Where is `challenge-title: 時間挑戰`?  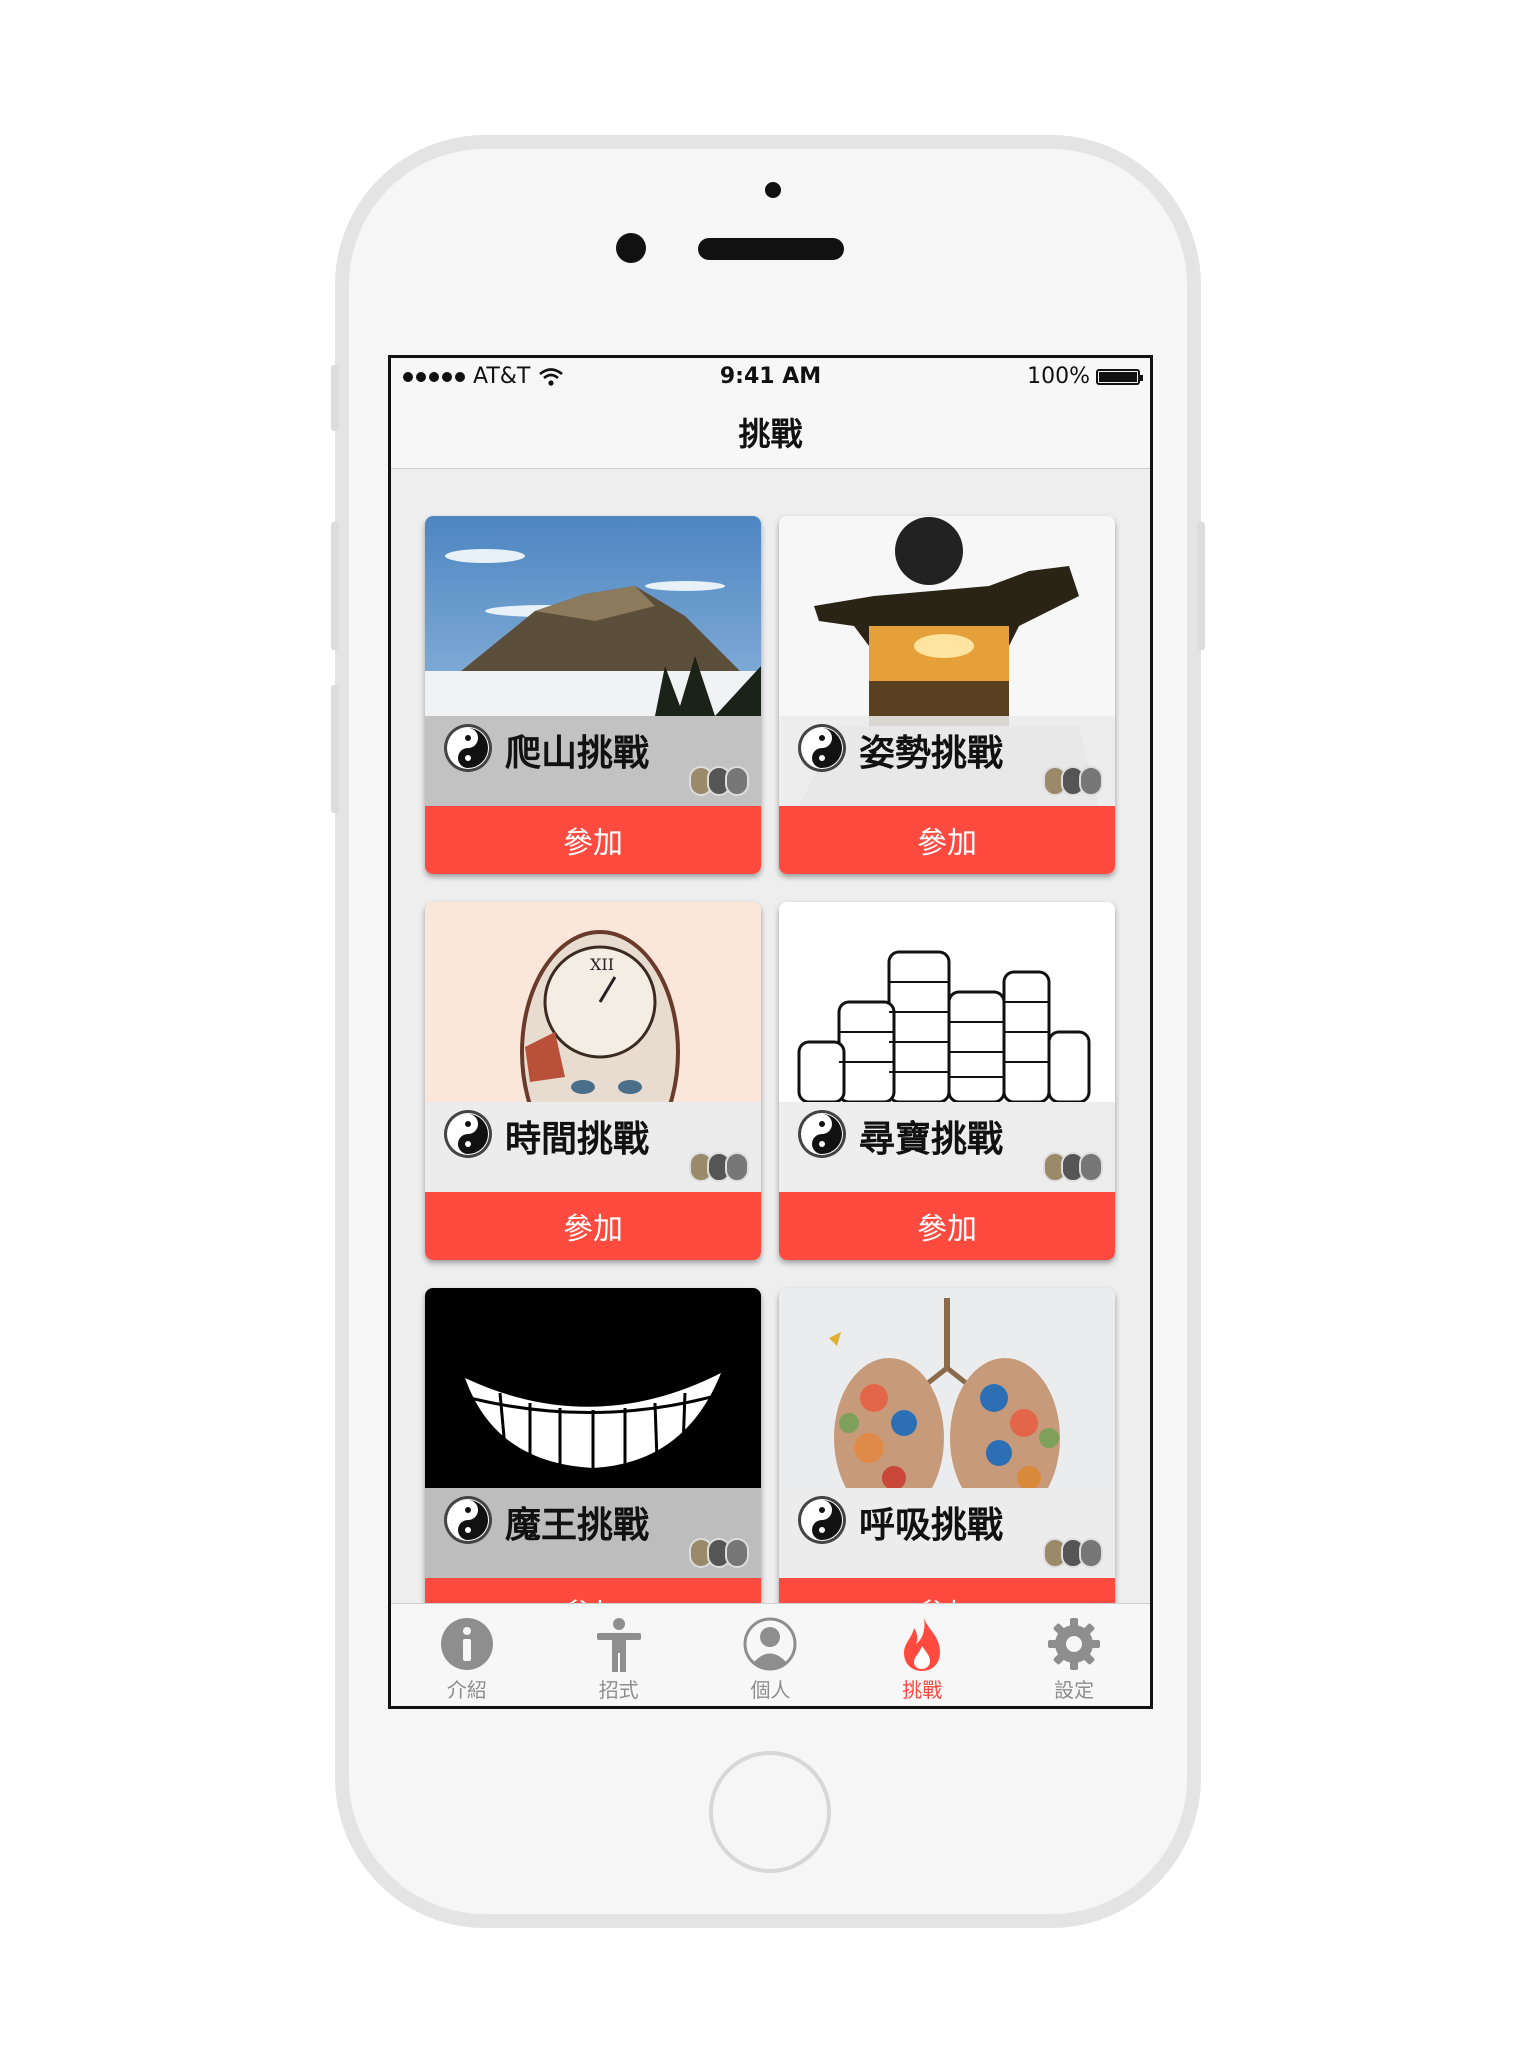
challenge-title: 時間挑戰 is located at coordinates (577, 1139).